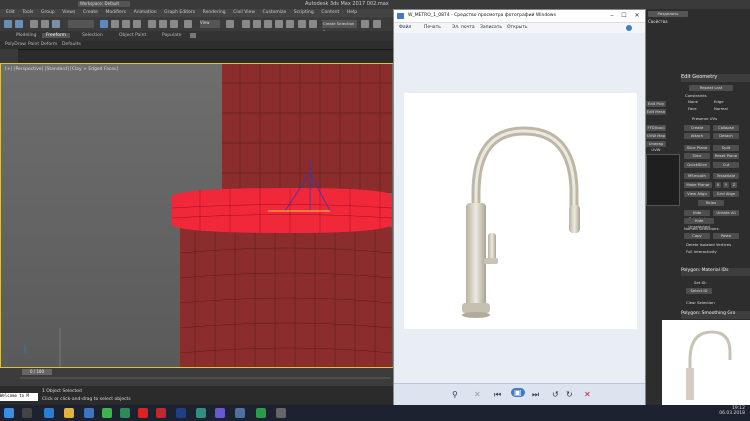  What do you see at coordinates (104, 4) in the screenshot?
I see `workspace-dropdown: Workspace: Default` at bounding box center [104, 4].